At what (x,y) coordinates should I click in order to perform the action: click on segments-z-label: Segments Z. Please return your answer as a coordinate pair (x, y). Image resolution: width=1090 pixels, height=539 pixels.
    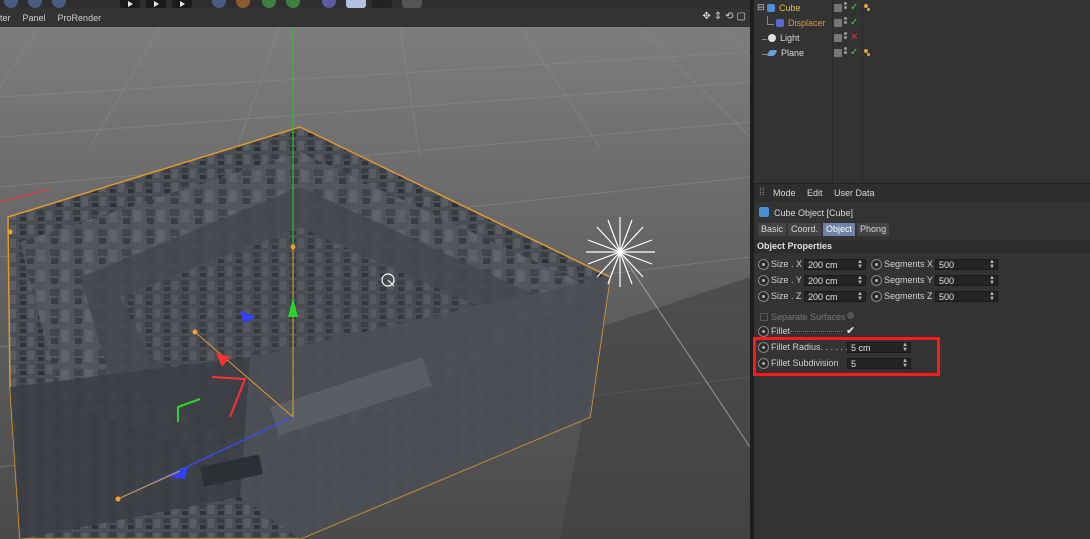
    Looking at the image, I should click on (908, 296).